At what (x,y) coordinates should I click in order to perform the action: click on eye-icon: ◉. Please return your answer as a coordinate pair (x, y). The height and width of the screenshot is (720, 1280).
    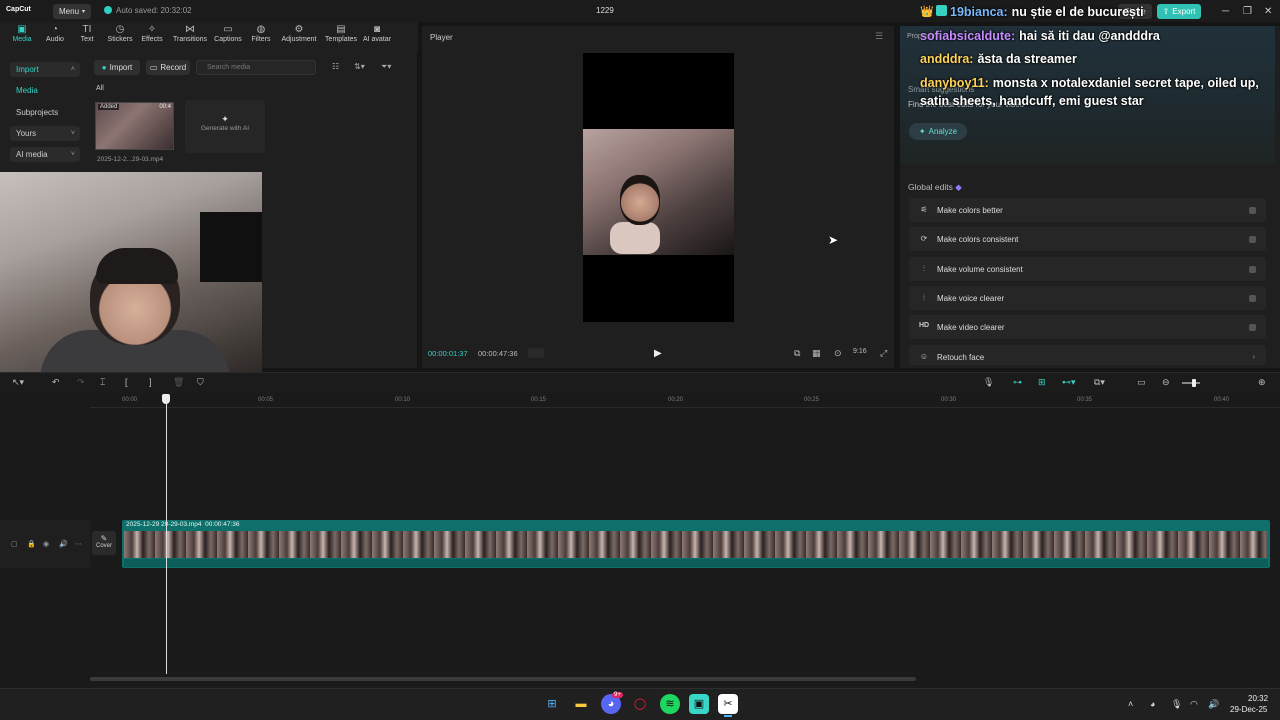
    Looking at the image, I should click on (46, 544).